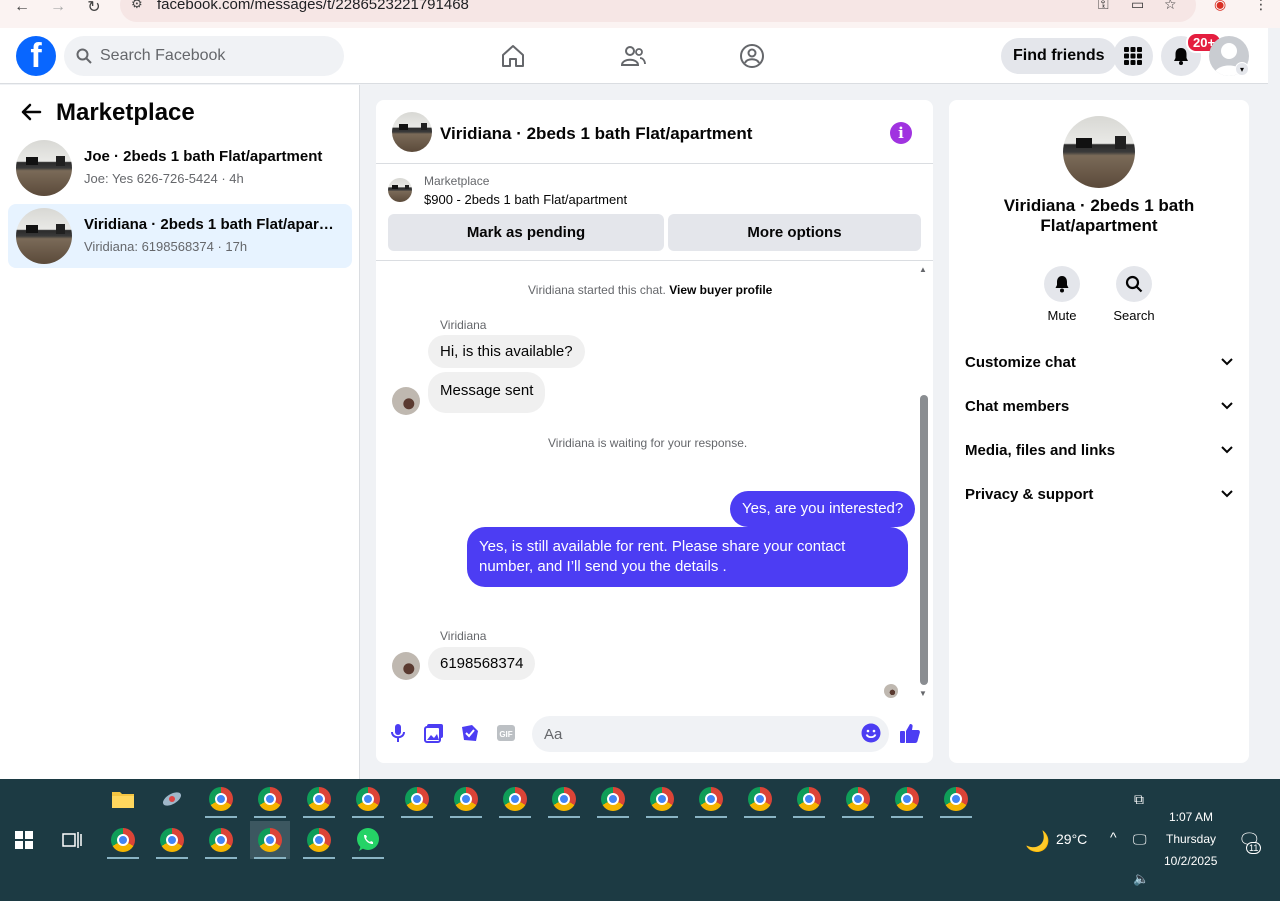 This screenshot has height=901, width=1280. What do you see at coordinates (1242, 69) in the screenshot?
I see `chevron-down-icon: ▾` at bounding box center [1242, 69].